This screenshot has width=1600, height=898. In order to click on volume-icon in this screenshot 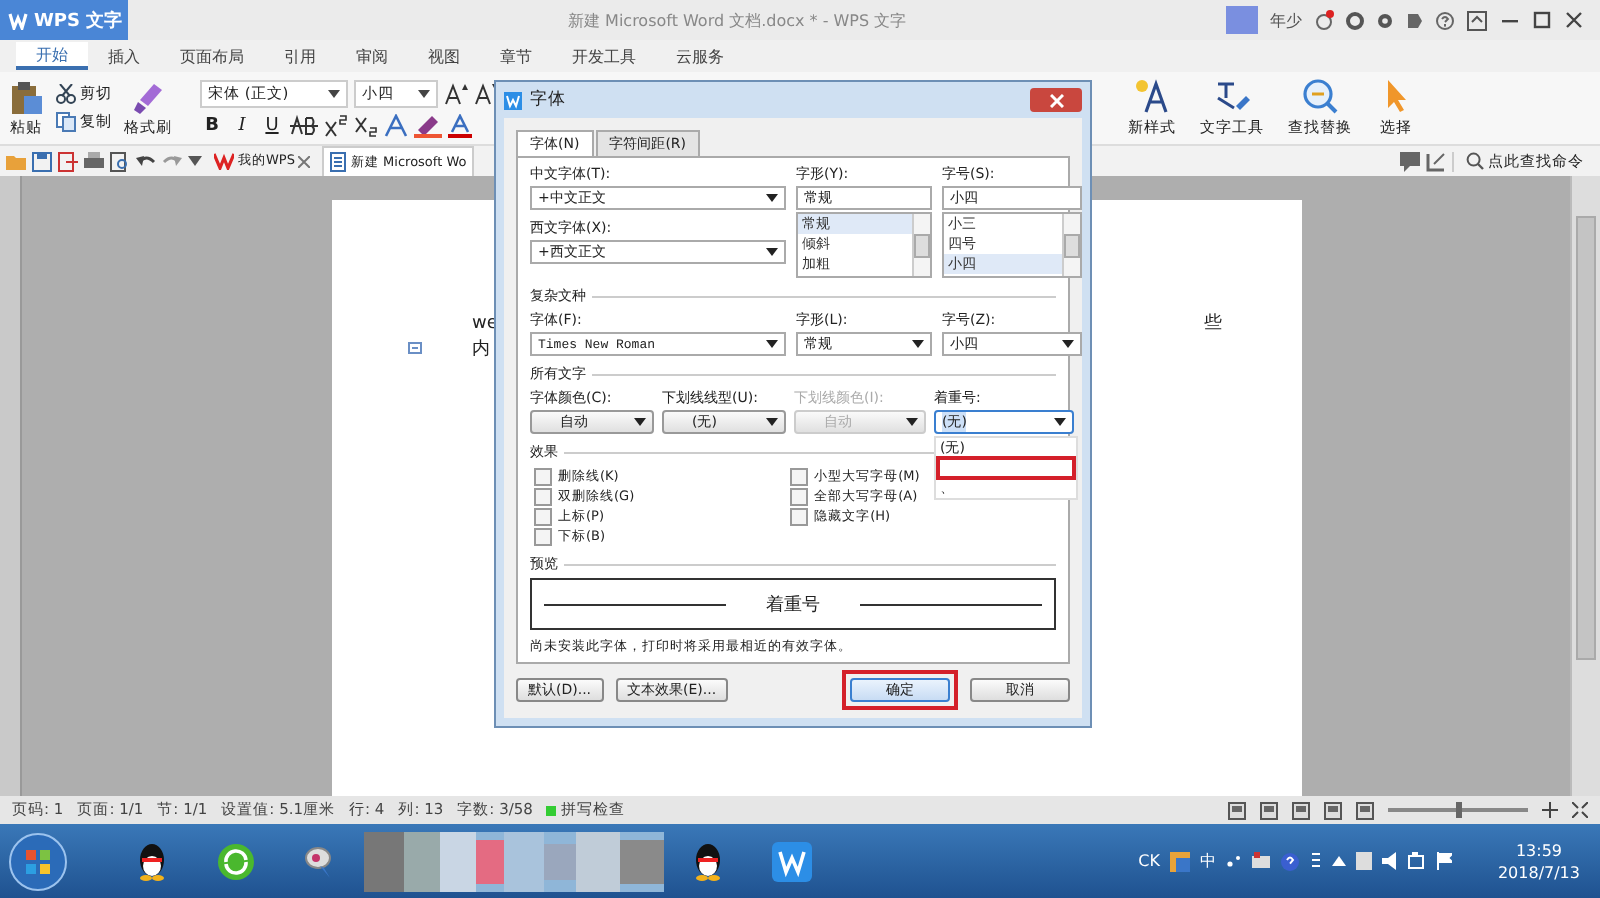, I will do `click(1389, 861)`.